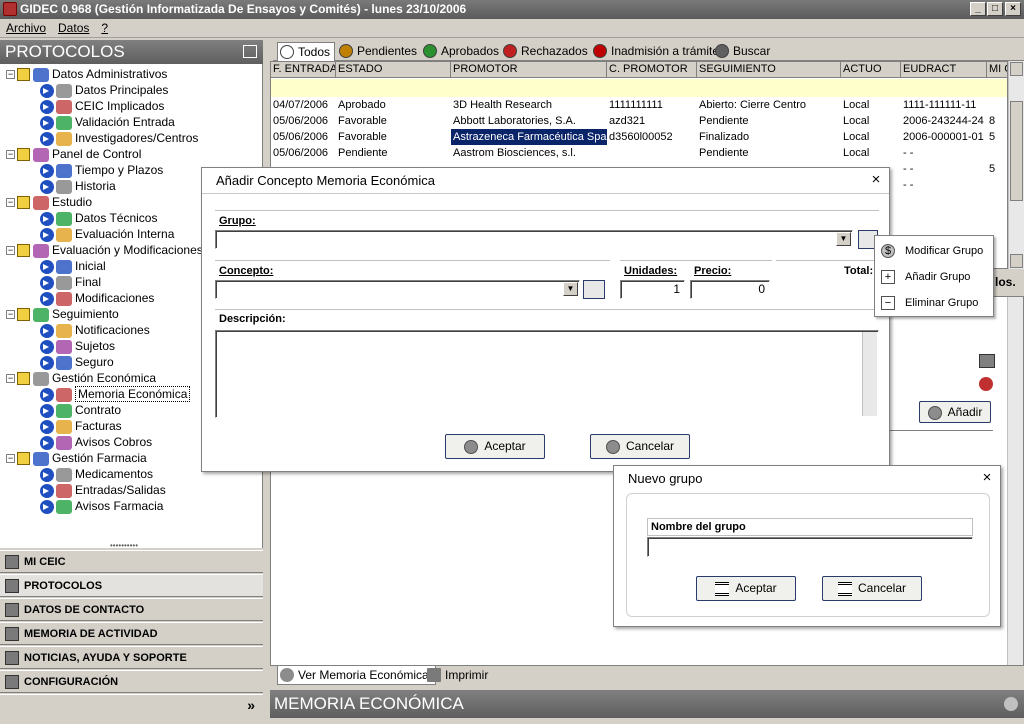 The height and width of the screenshot is (724, 1024). What do you see at coordinates (70, 282) in the screenshot?
I see `tree-item: Final` at bounding box center [70, 282].